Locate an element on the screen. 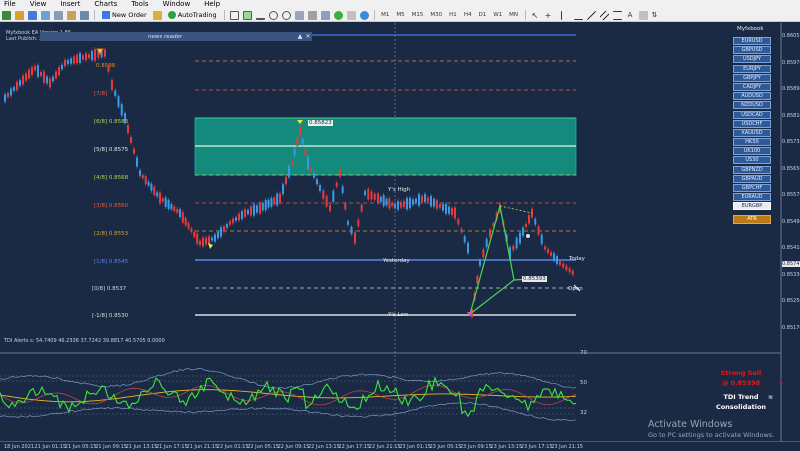  candlestick-icon is located at coordinates (247, 15).